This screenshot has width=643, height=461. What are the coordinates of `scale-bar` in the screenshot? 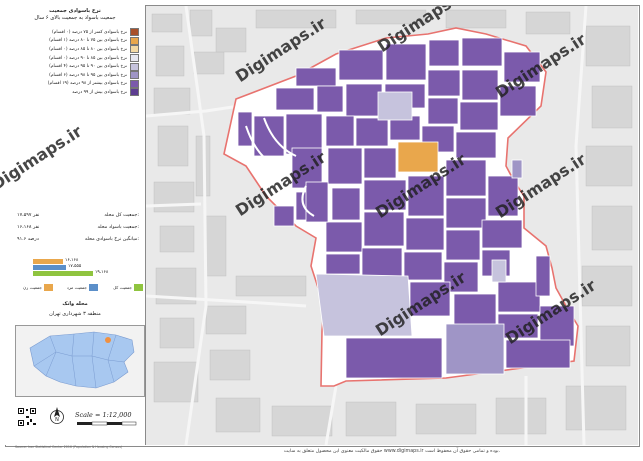 It's located at (107, 423).